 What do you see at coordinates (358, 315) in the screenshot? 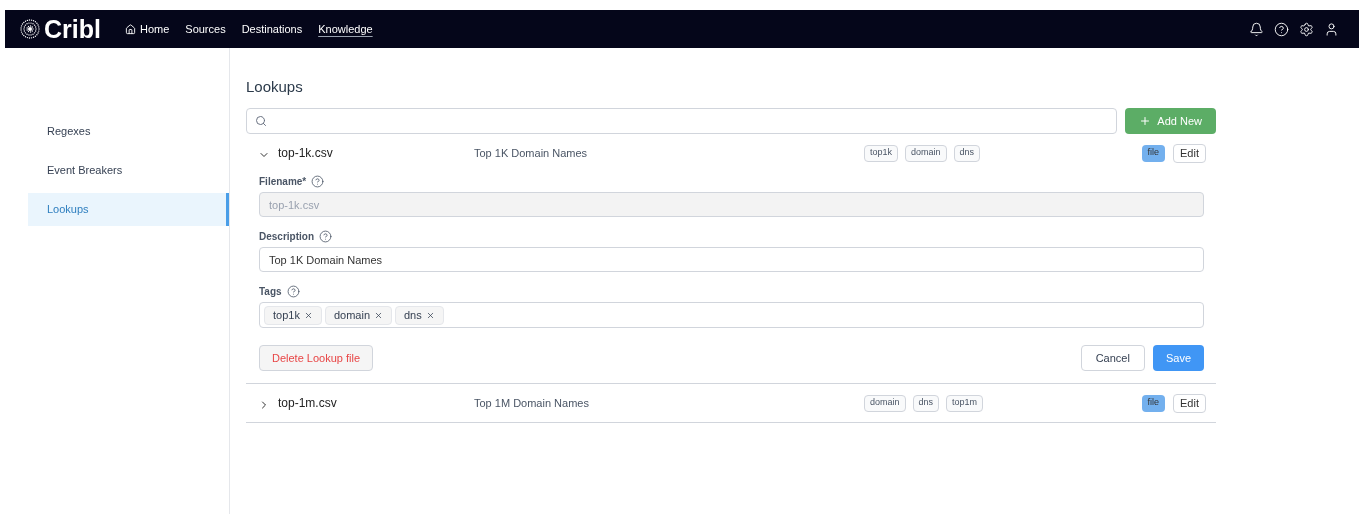
I see `tag-chip: domain` at bounding box center [358, 315].